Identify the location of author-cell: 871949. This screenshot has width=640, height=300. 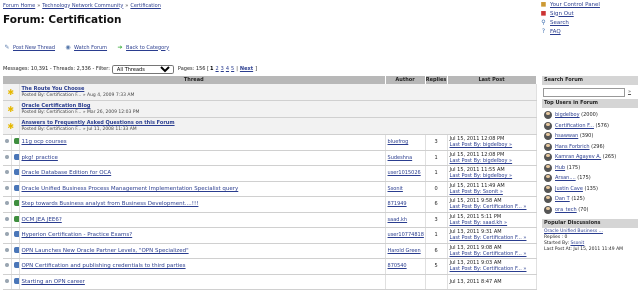
(405, 204).